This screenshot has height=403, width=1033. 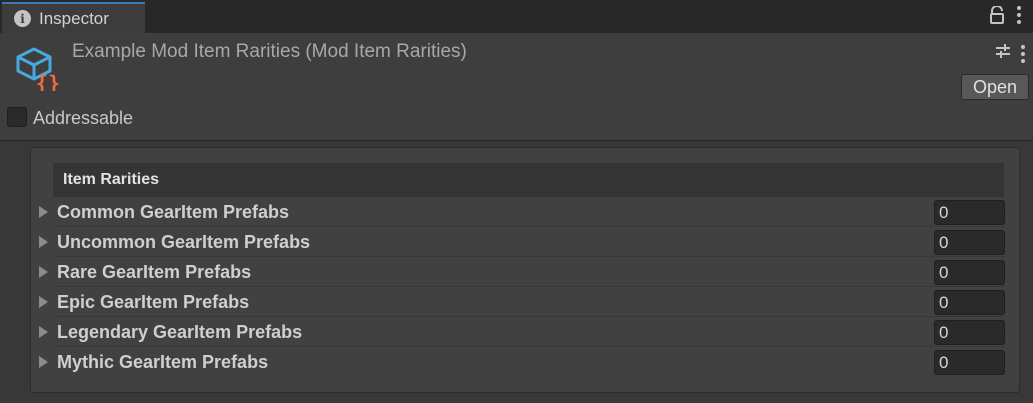 What do you see at coordinates (173, 212) in the screenshot?
I see `row-label: Common GearItem Prefabs` at bounding box center [173, 212].